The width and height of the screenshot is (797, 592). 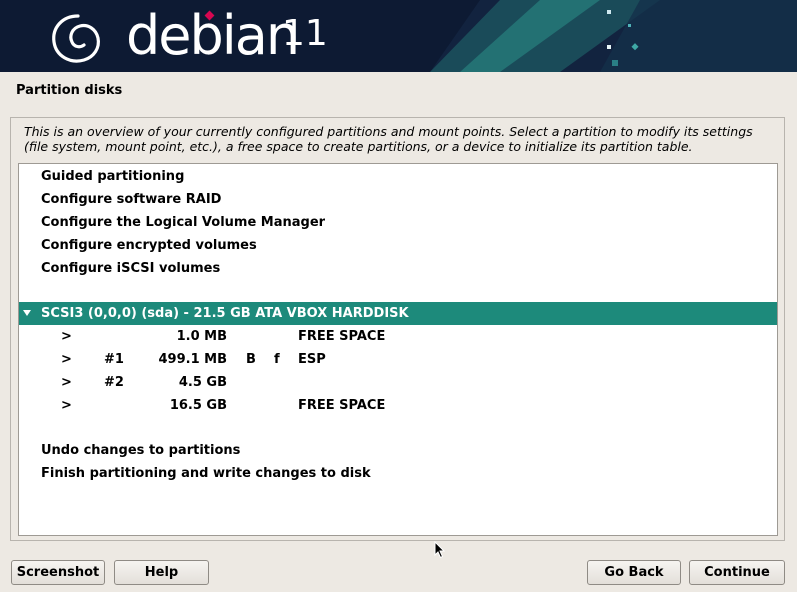 What do you see at coordinates (114, 382) in the screenshot?
I see `partition-number: #2` at bounding box center [114, 382].